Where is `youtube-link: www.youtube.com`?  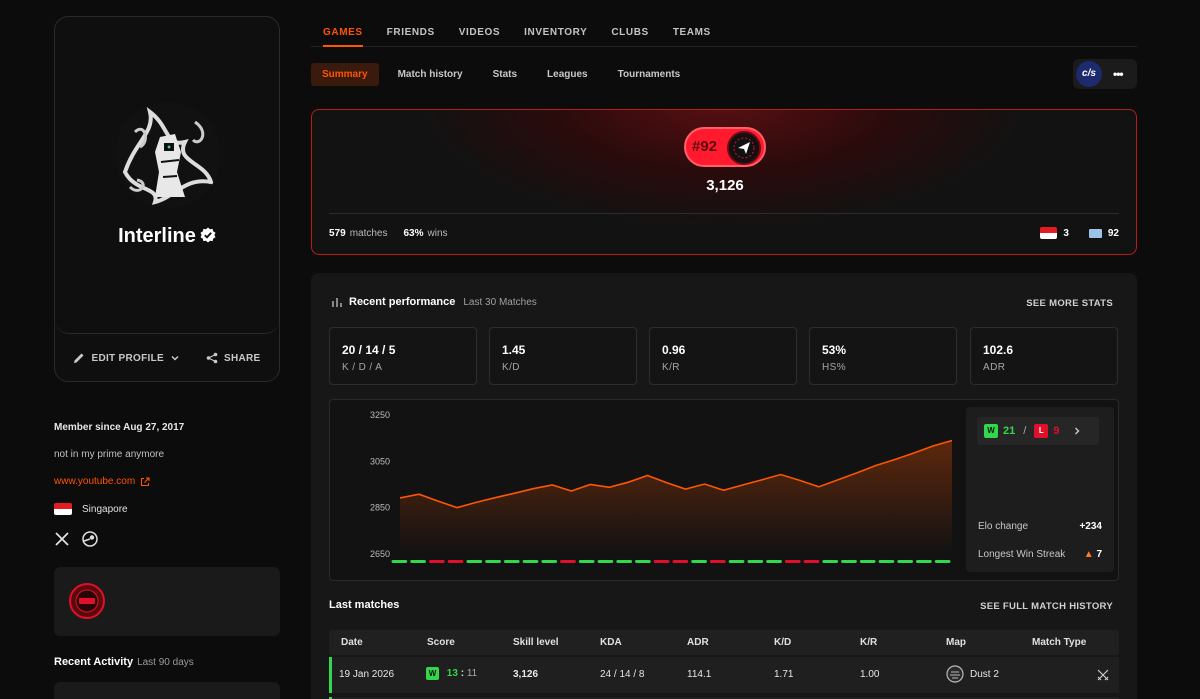
youtube-link: www.youtube.com is located at coordinates (102, 481).